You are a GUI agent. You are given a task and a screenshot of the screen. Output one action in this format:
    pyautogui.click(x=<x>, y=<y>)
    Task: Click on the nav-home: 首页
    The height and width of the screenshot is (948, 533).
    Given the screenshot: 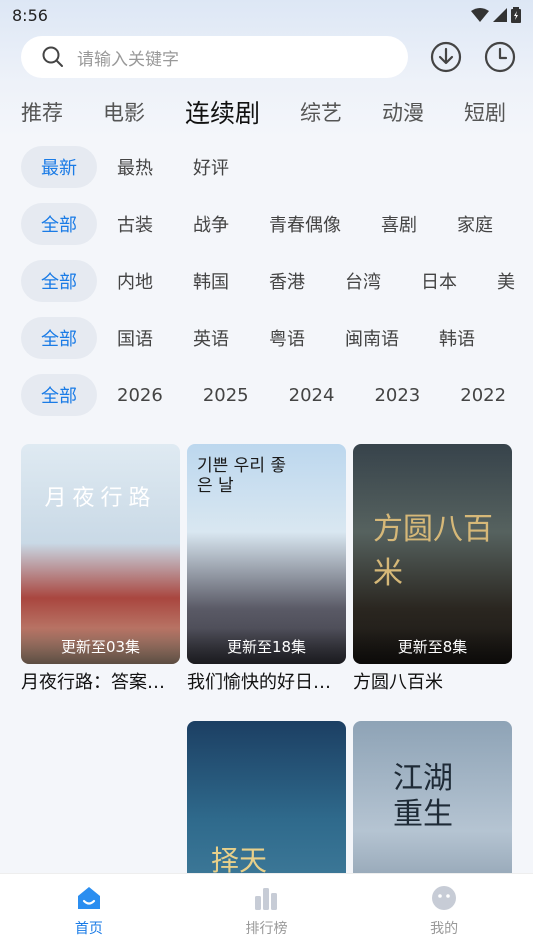 What is the action you would take?
    pyautogui.click(x=89, y=911)
    